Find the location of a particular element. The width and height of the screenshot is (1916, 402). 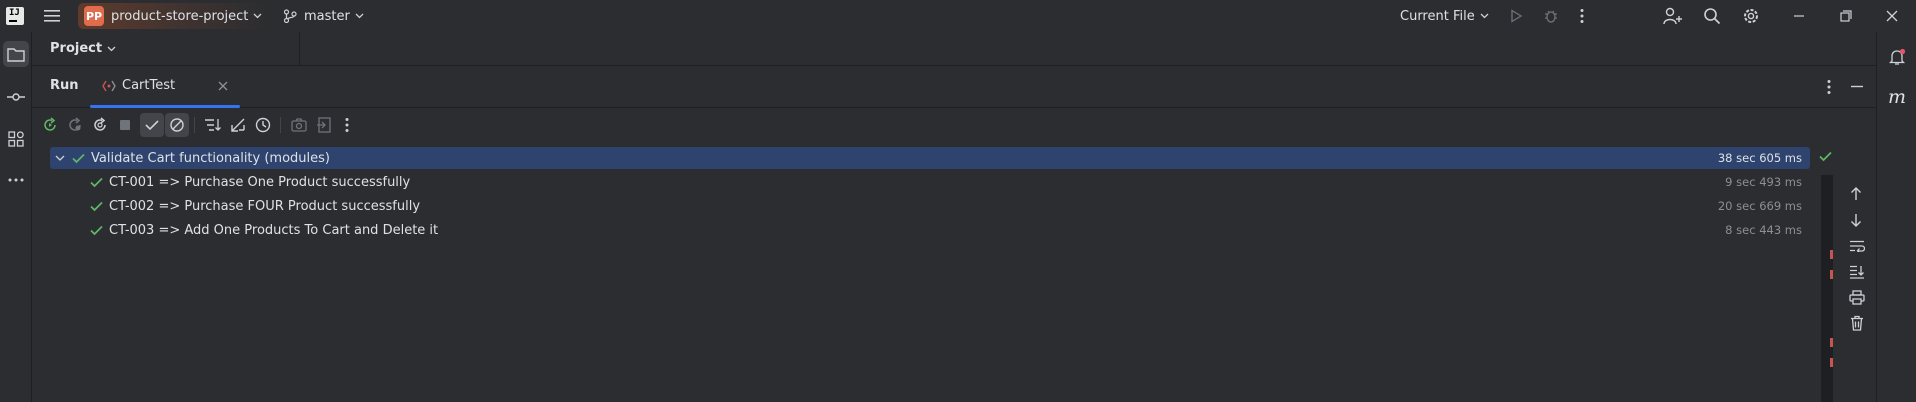

print-icon is located at coordinates (1857, 297).